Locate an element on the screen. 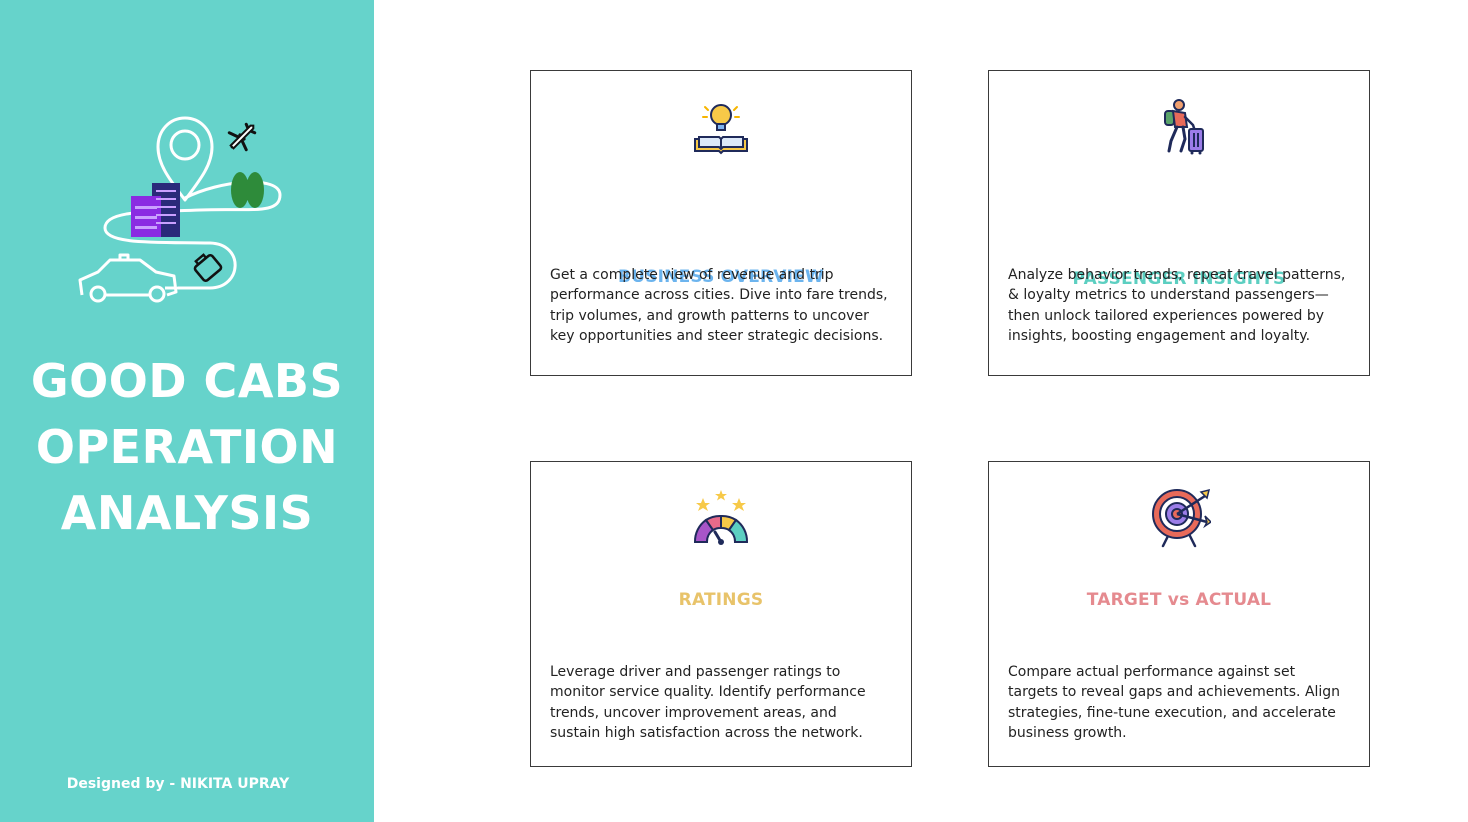 This screenshot has height=822, width=1468. suitcase-icon is located at coordinates (208, 268).